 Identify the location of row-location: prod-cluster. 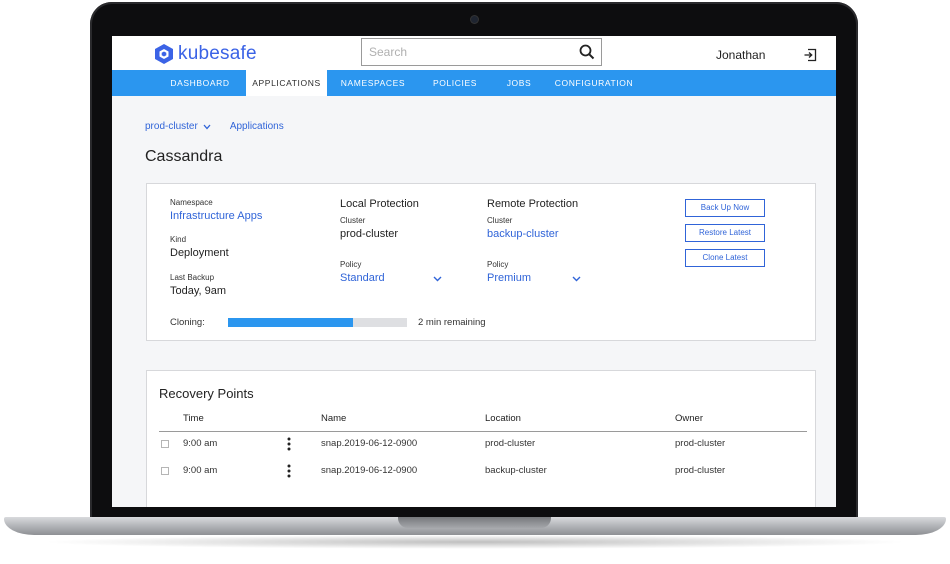
(510, 443).